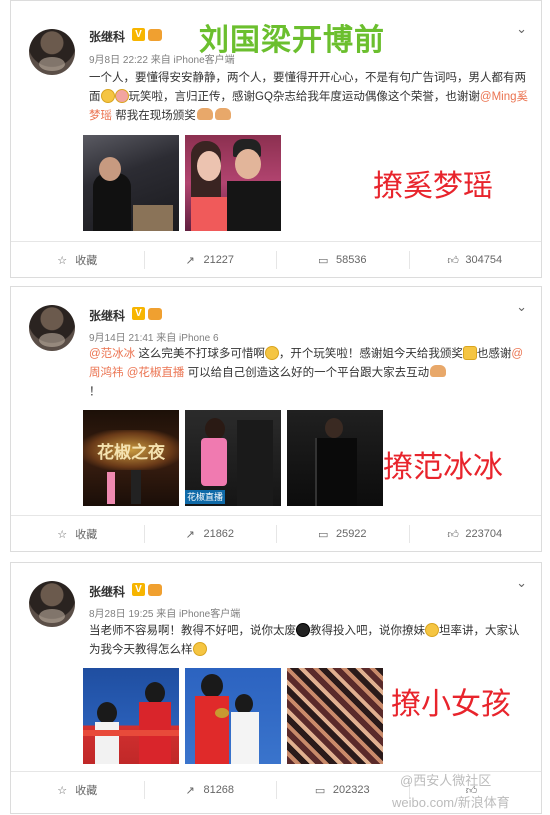 The image size is (550, 815). What do you see at coordinates (233, 458) in the screenshot?
I see `post-photo: 花椒直播` at bounding box center [233, 458].